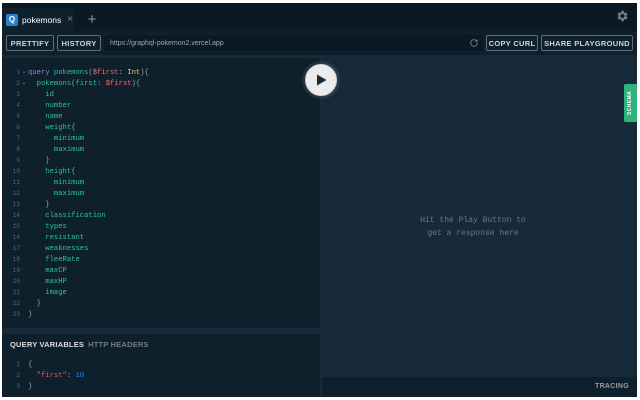 This screenshot has width=640, height=400. What do you see at coordinates (47, 344) in the screenshot?
I see `tab-query-variables: QUERY VARIABLES` at bounding box center [47, 344].